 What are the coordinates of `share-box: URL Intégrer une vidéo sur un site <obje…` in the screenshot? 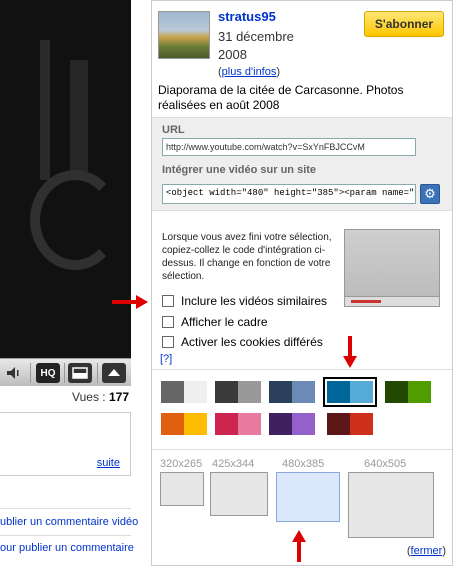 It's located at (302, 164).